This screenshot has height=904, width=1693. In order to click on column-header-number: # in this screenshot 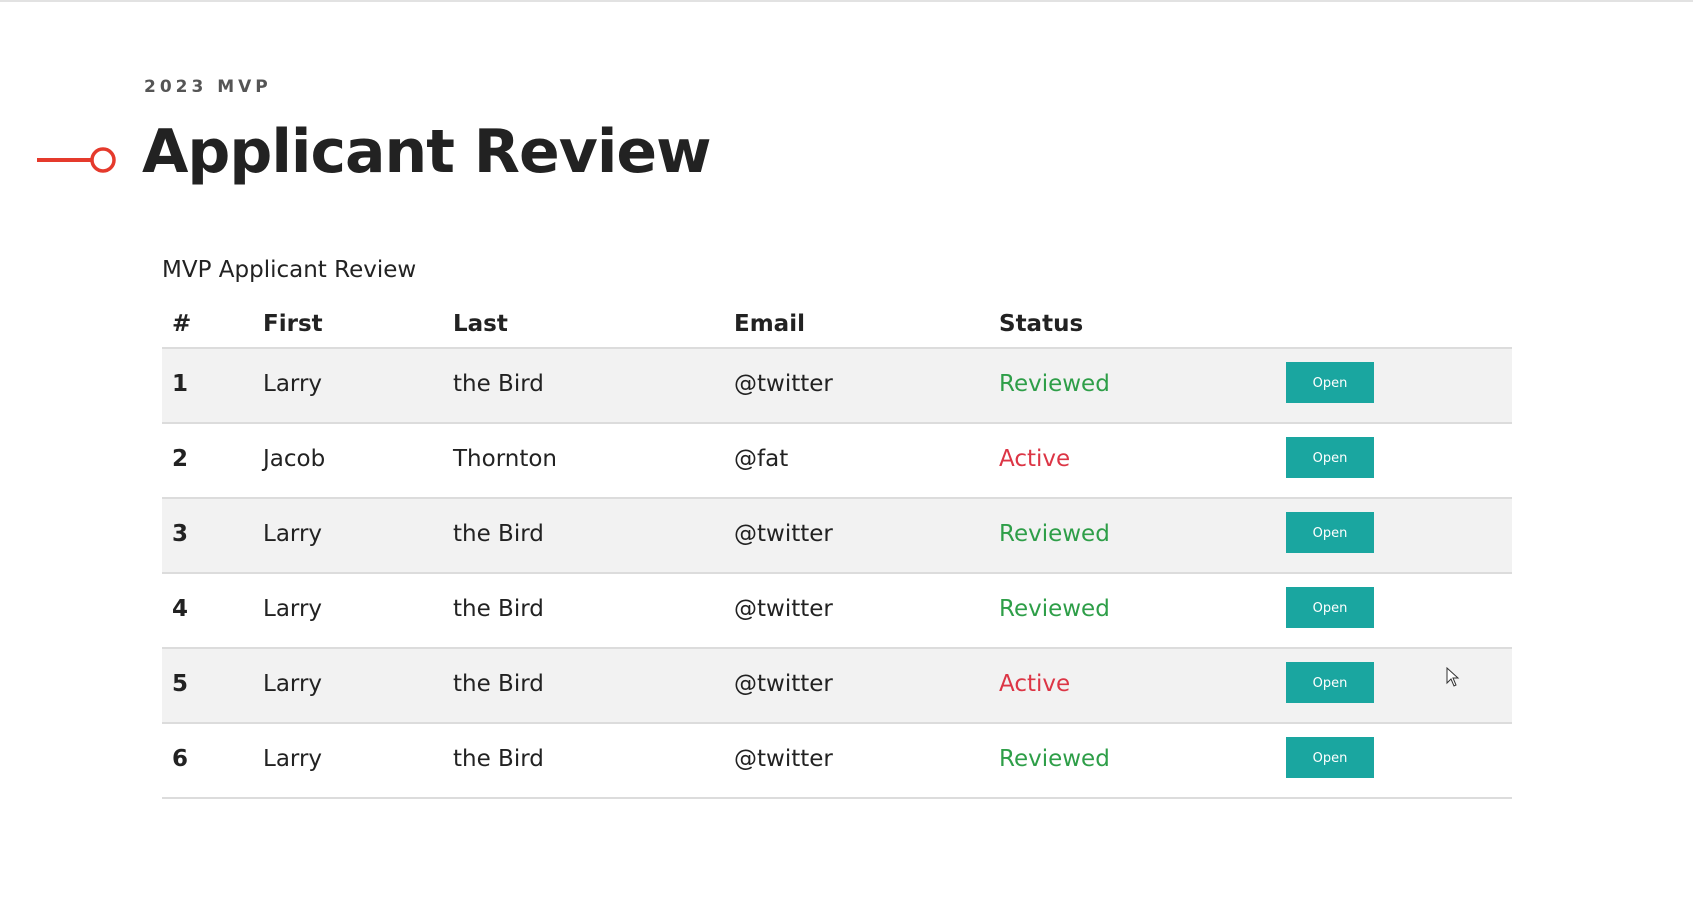, I will do `click(212, 324)`.